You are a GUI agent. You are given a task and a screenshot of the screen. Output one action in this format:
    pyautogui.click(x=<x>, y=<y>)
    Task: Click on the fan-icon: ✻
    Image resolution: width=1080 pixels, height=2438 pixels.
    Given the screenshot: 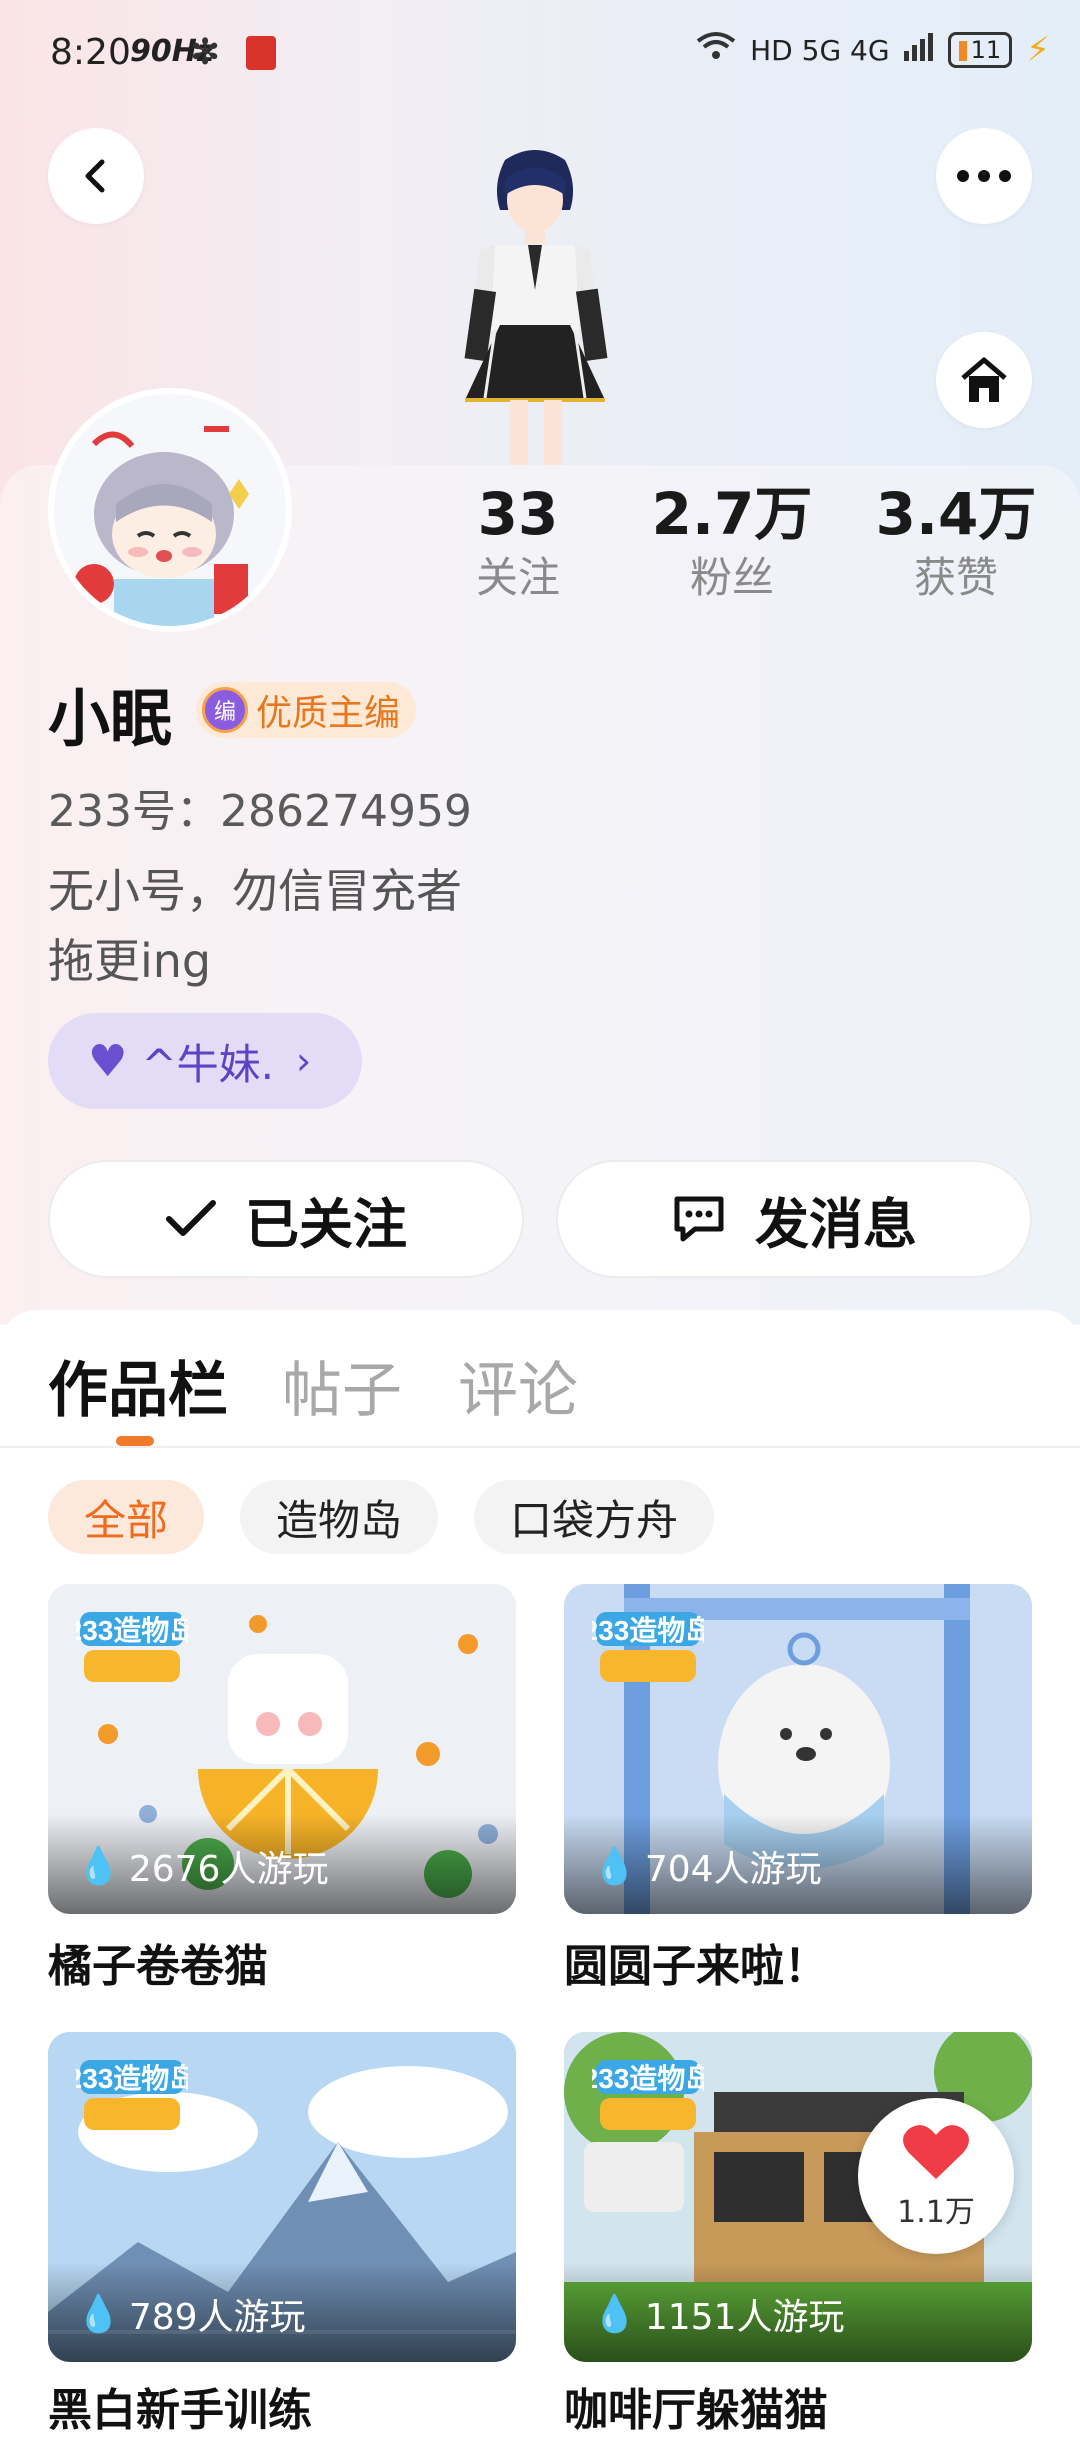 What is the action you would take?
    pyautogui.click(x=205, y=52)
    